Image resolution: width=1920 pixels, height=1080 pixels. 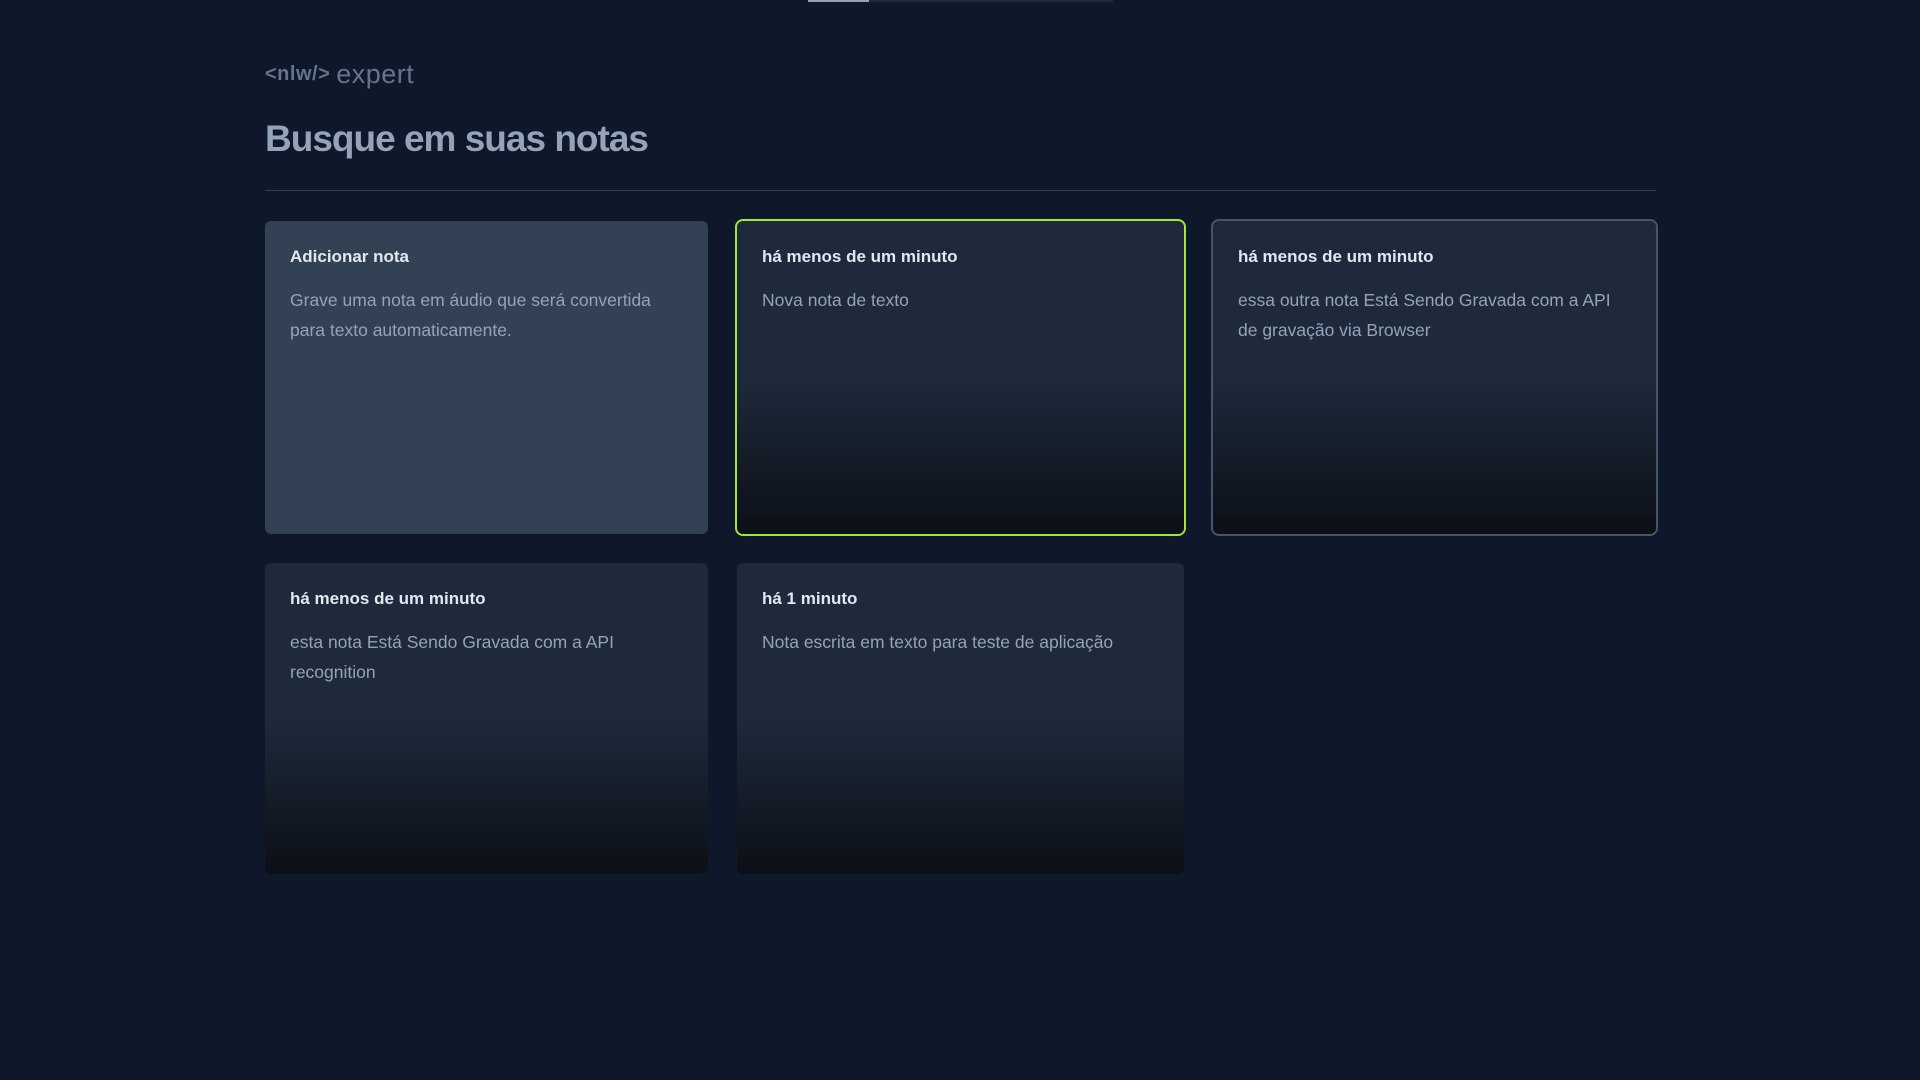 What do you see at coordinates (960, 74) in the screenshot?
I see `logo: <nlw/> expert` at bounding box center [960, 74].